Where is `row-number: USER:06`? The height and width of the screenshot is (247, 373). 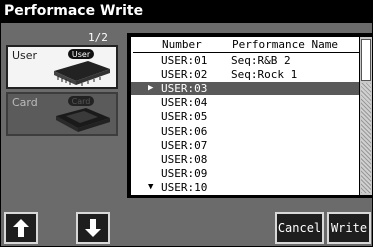
row-number: USER:06 is located at coordinates (184, 131).